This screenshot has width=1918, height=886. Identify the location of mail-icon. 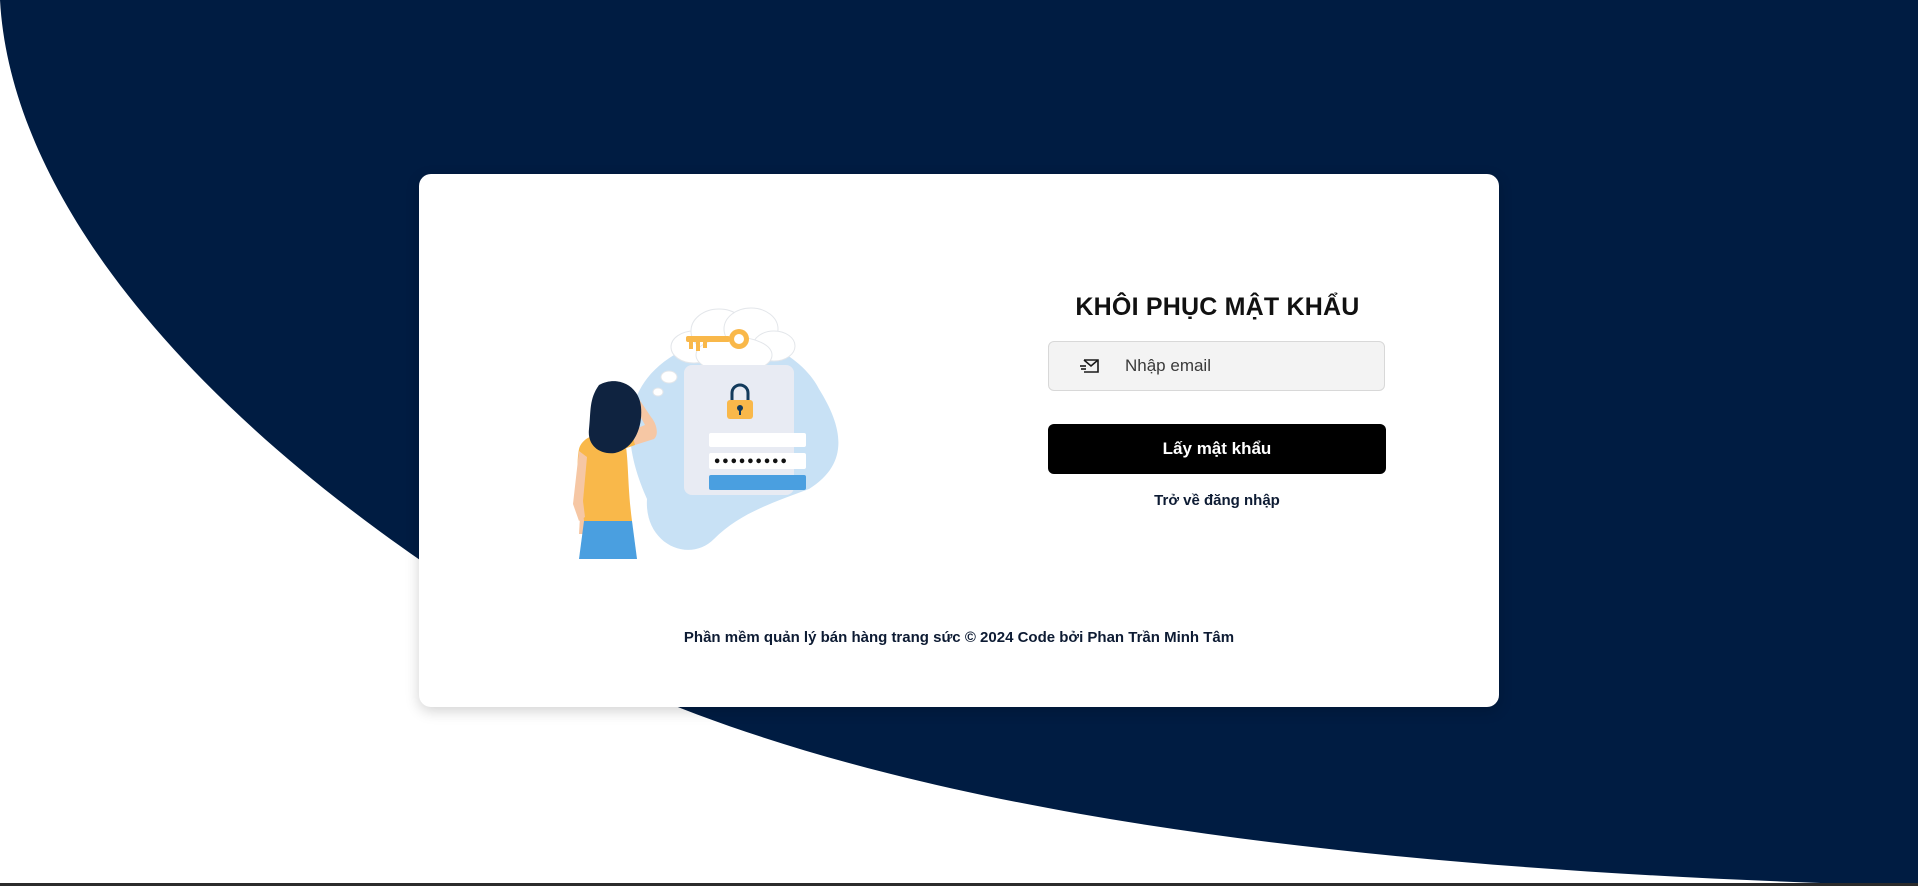
(1089, 366).